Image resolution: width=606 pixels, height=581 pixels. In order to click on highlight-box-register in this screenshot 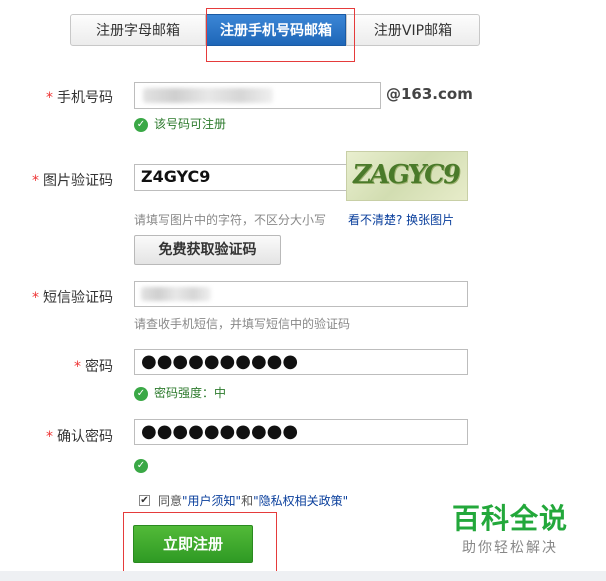, I will do `click(200, 544)`.